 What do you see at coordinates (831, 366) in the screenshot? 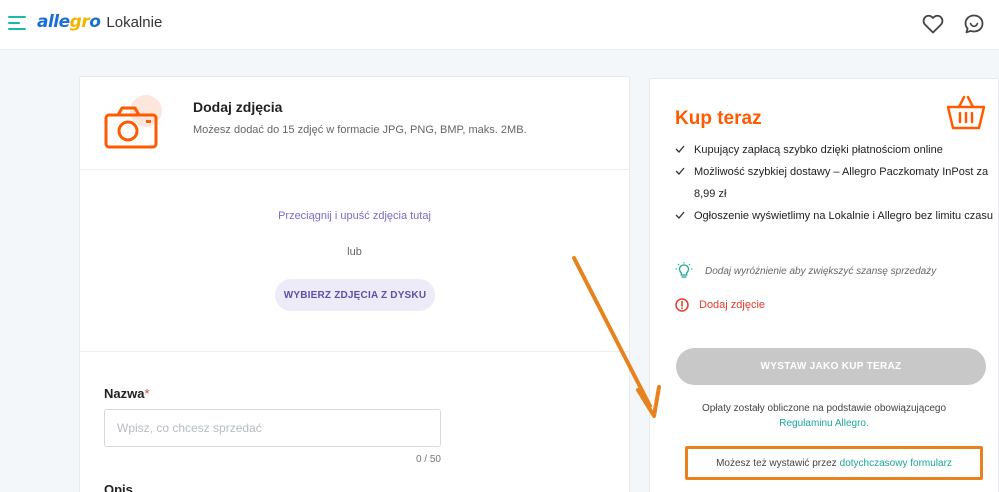
I see `submit-buy-now-button: WYSTAW JAKO KUP TERAZ` at bounding box center [831, 366].